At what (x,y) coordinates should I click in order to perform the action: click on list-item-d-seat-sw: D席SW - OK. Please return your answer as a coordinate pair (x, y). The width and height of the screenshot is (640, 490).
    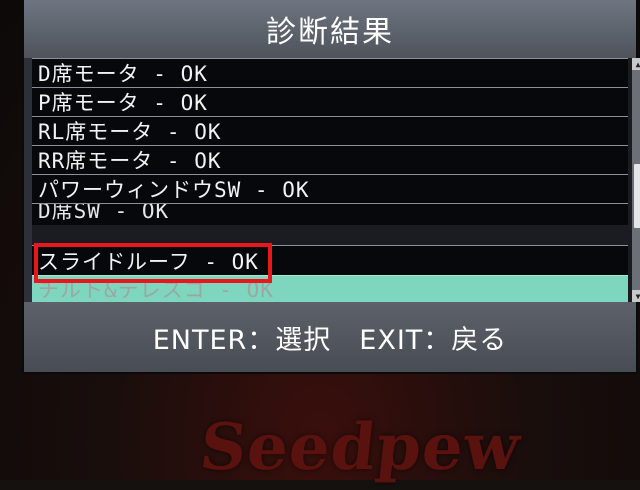
    Looking at the image, I should click on (330, 214).